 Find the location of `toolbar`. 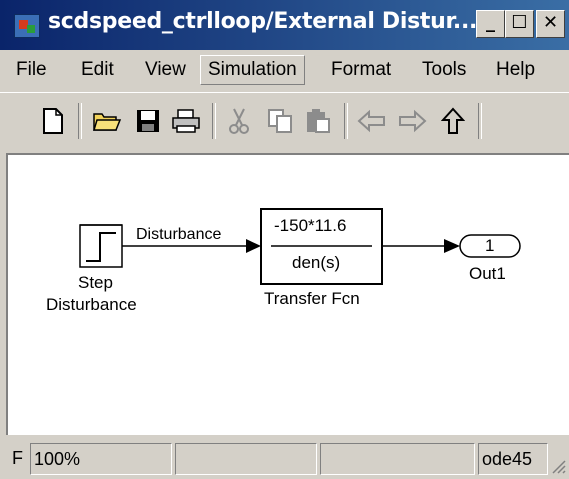

toolbar is located at coordinates (284, 121).